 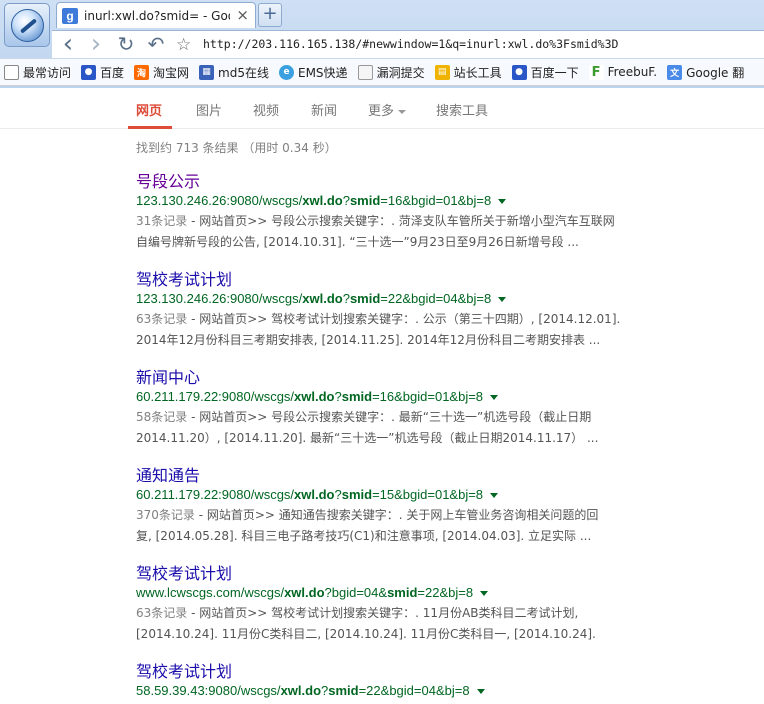 I want to click on record-count: 58条记录, so click(x=162, y=417).